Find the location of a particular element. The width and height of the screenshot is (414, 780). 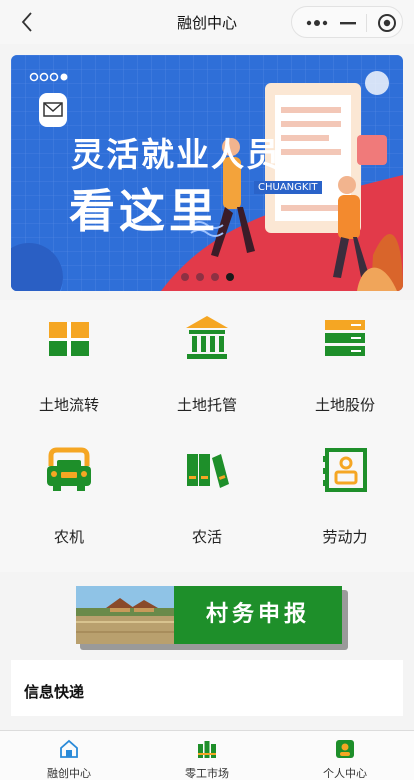

report-label: 村务申报 is located at coordinates (257, 614).